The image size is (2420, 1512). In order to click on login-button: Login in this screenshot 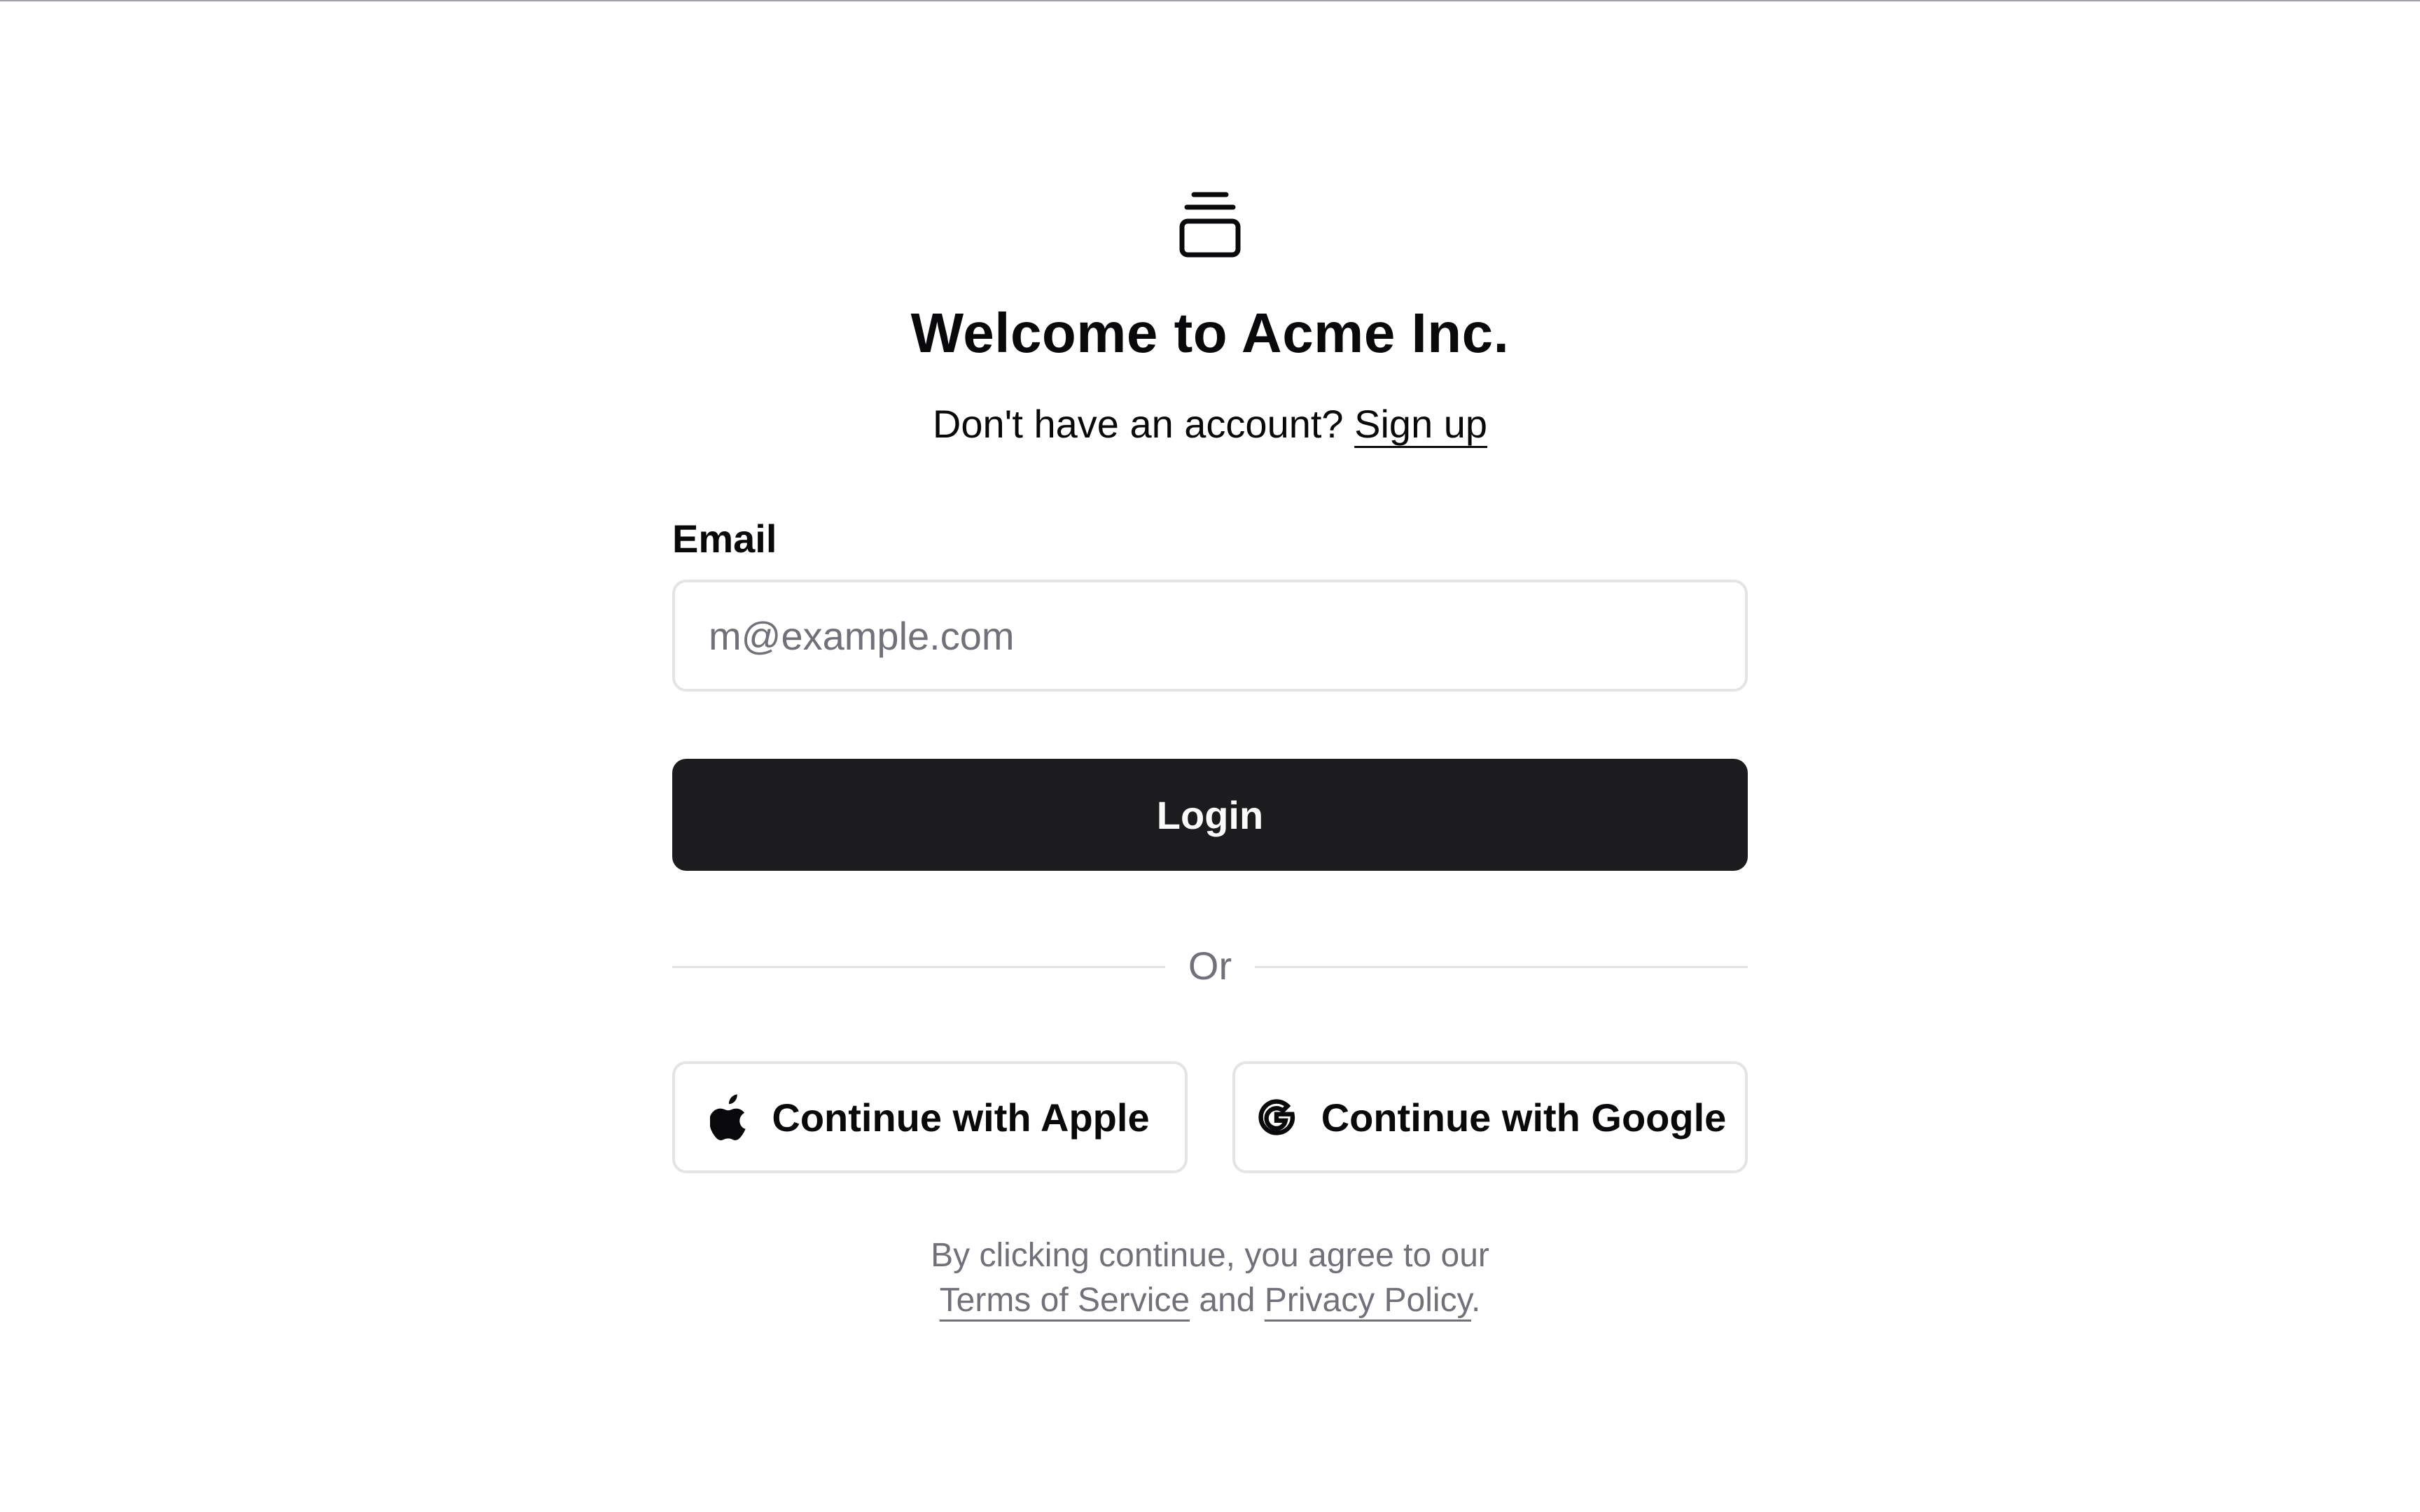, I will do `click(1210, 815)`.